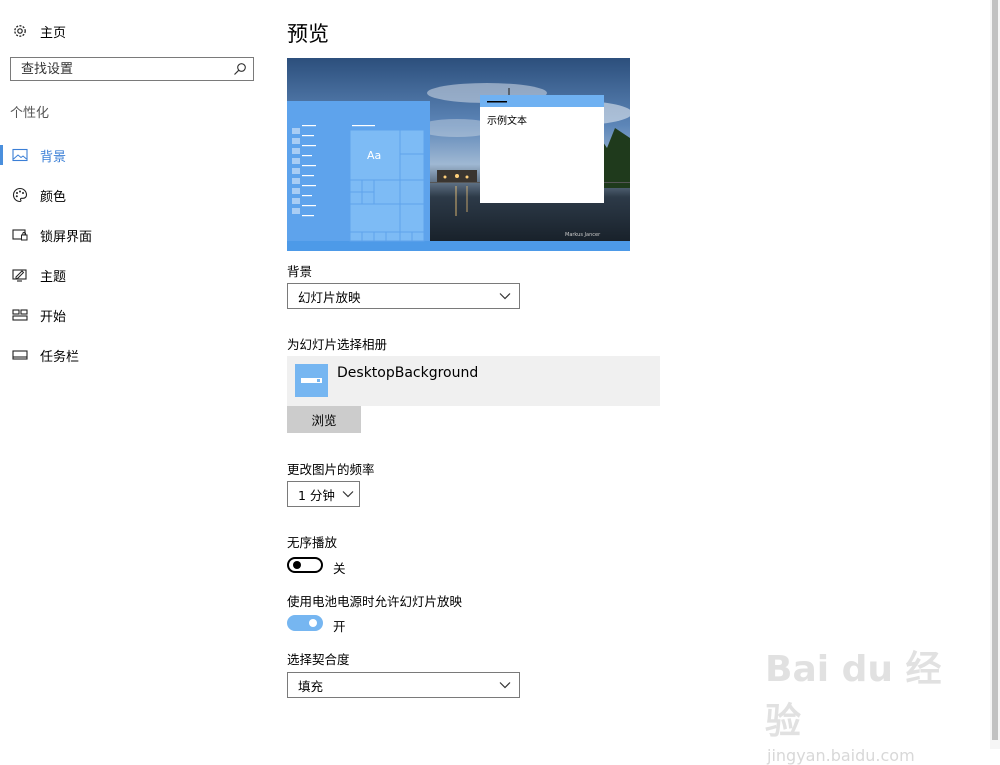  I want to click on watermark: Bai du 经验 jingyan.baidu.com, so click(860, 702).